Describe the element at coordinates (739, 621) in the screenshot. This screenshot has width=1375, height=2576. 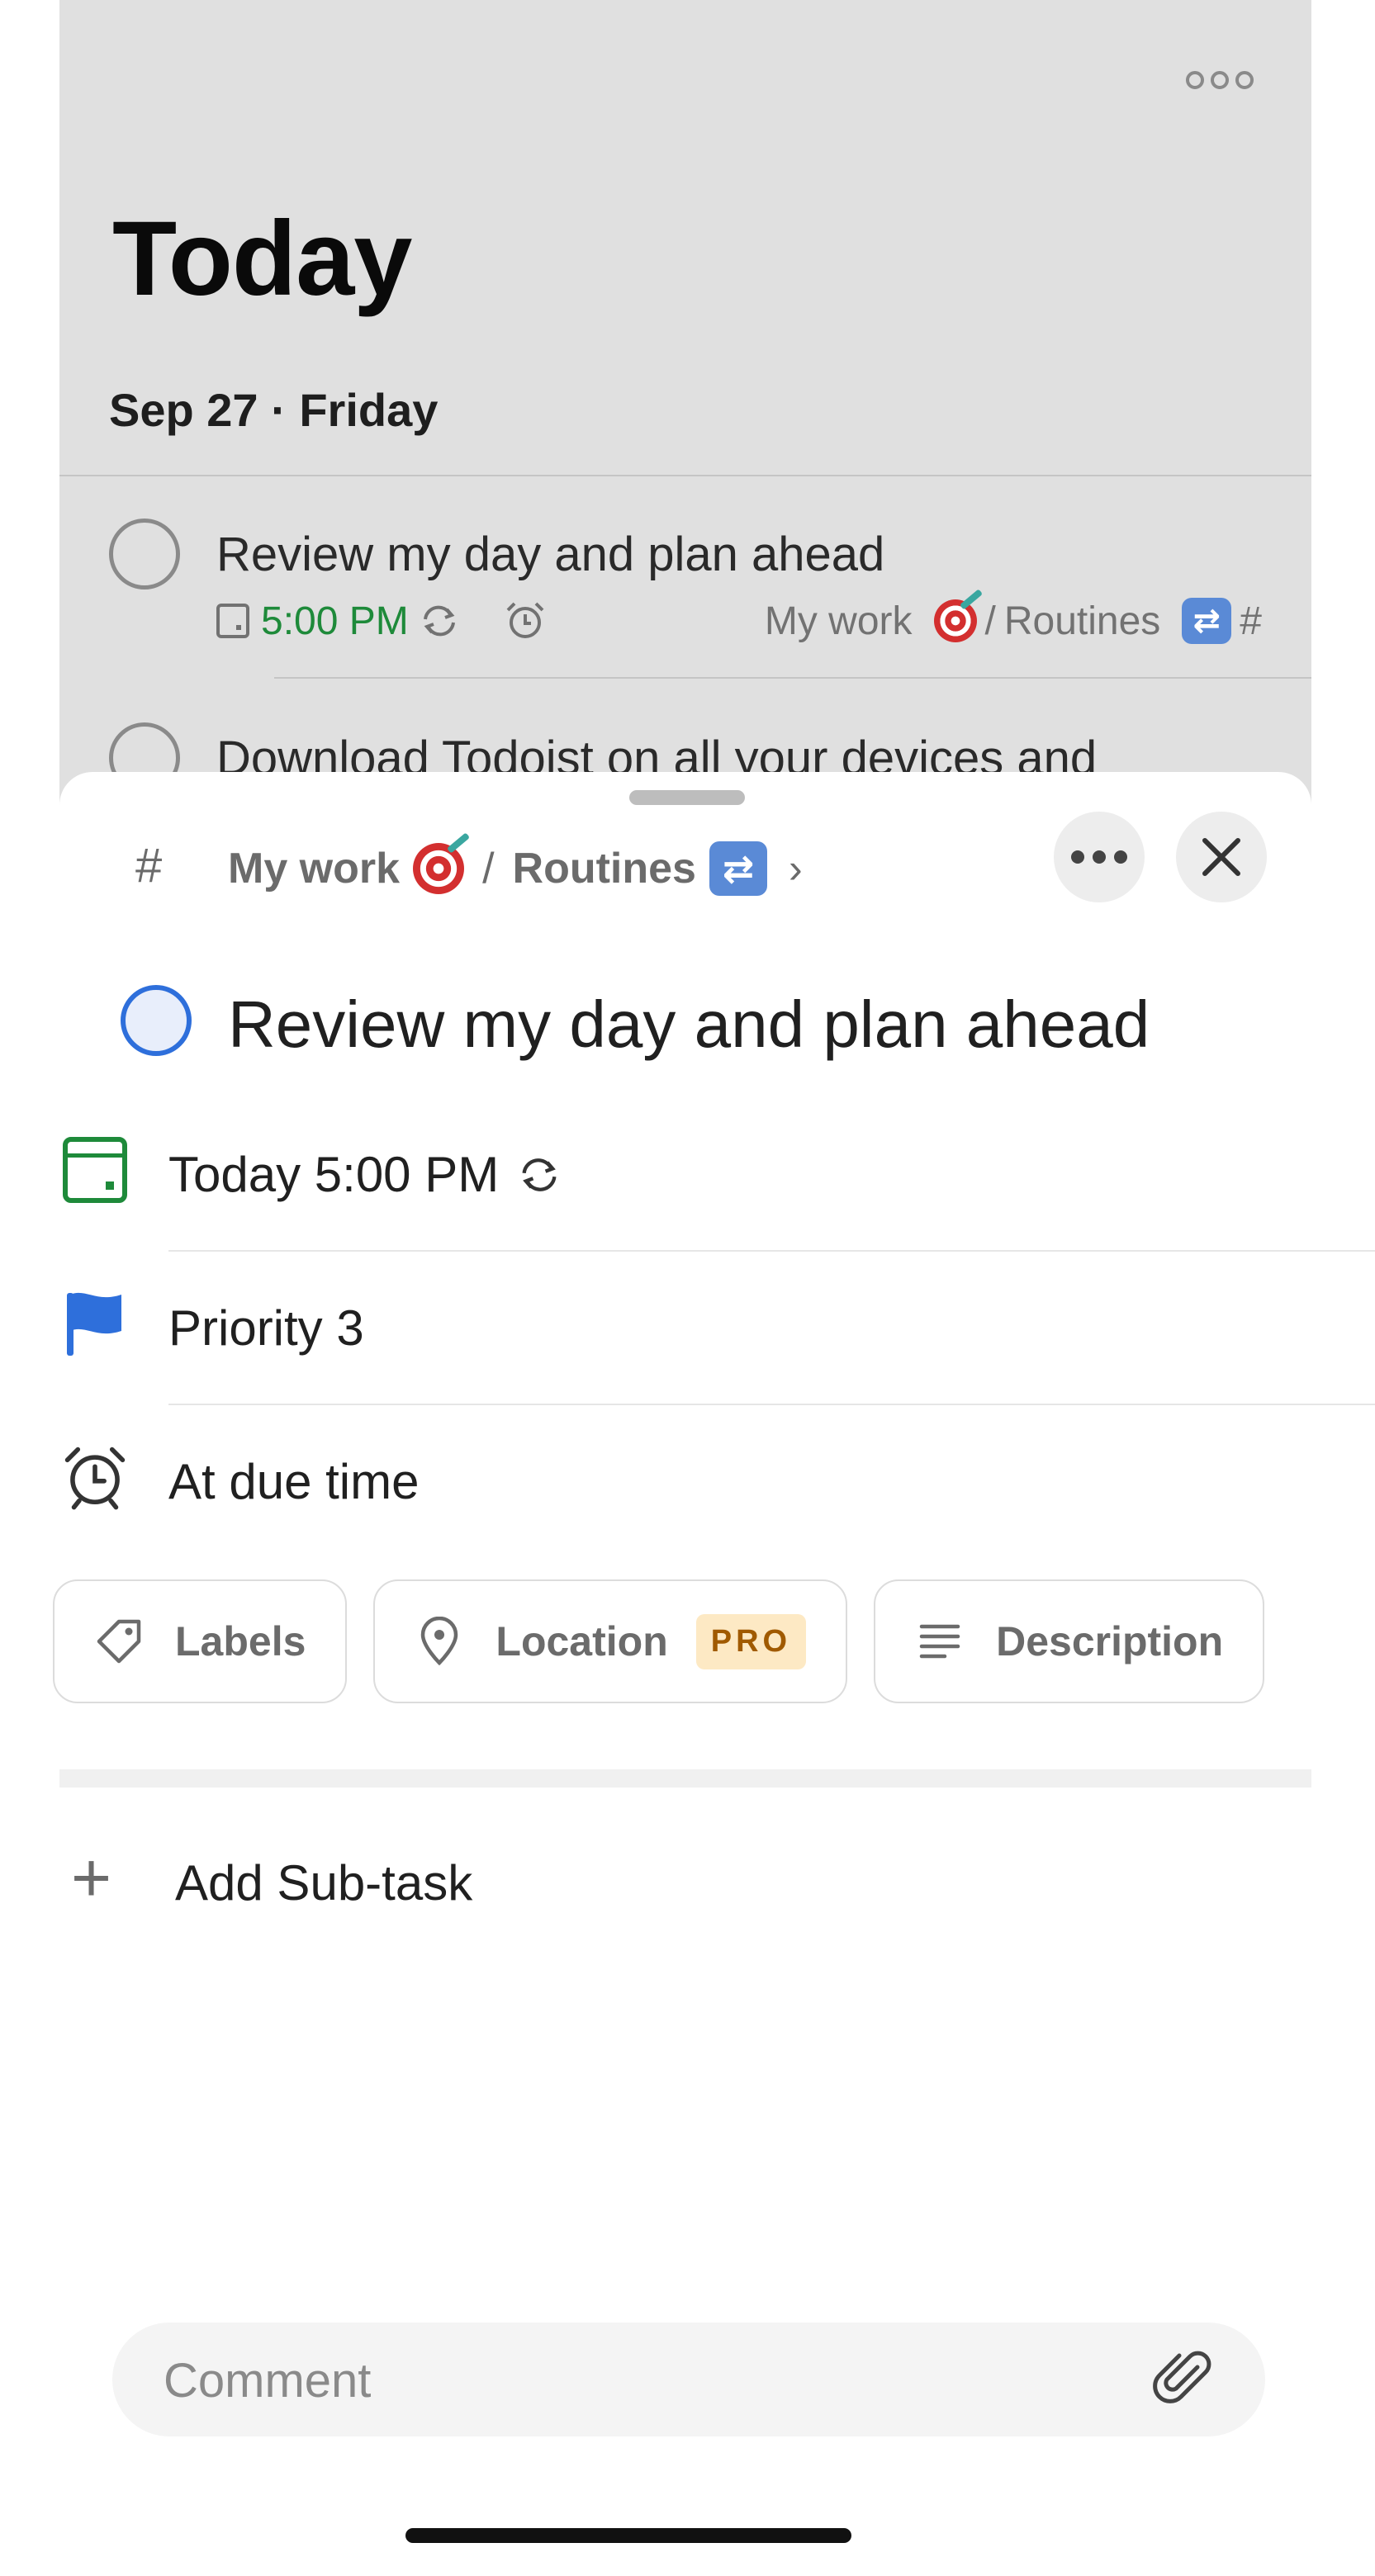
I see `task-meta: 5:00 PM My work / Routines ⇄ #` at that location.